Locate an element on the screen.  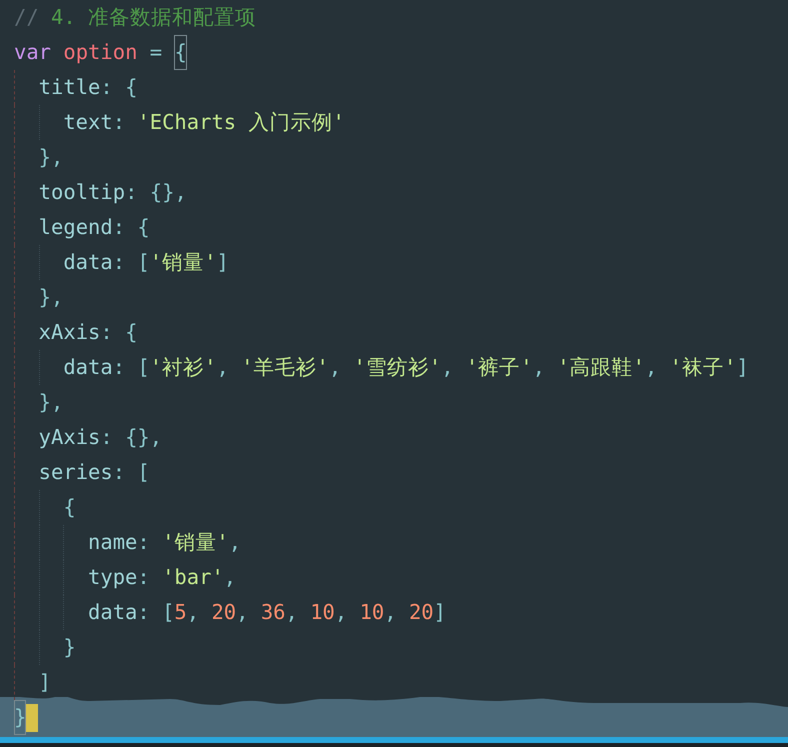
code-line: tooltip: {}, is located at coordinates (100, 192).